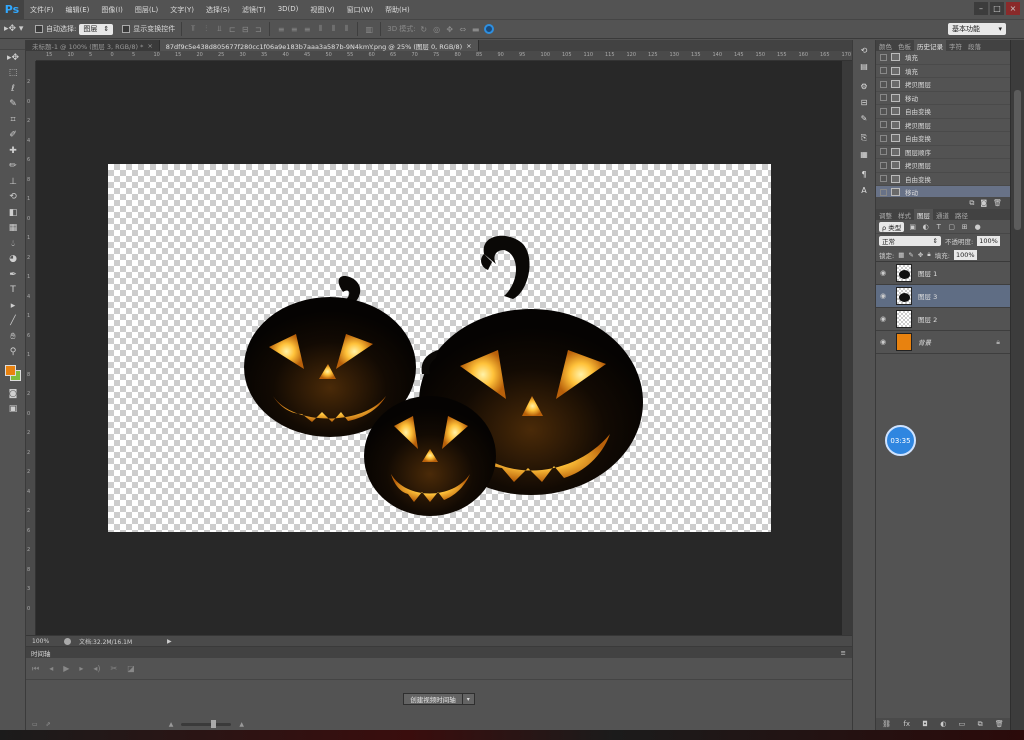 The width and height of the screenshot is (1024, 740). What do you see at coordinates (13, 244) in the screenshot?
I see `blur-tool-icon: 💧︎` at bounding box center [13, 244].